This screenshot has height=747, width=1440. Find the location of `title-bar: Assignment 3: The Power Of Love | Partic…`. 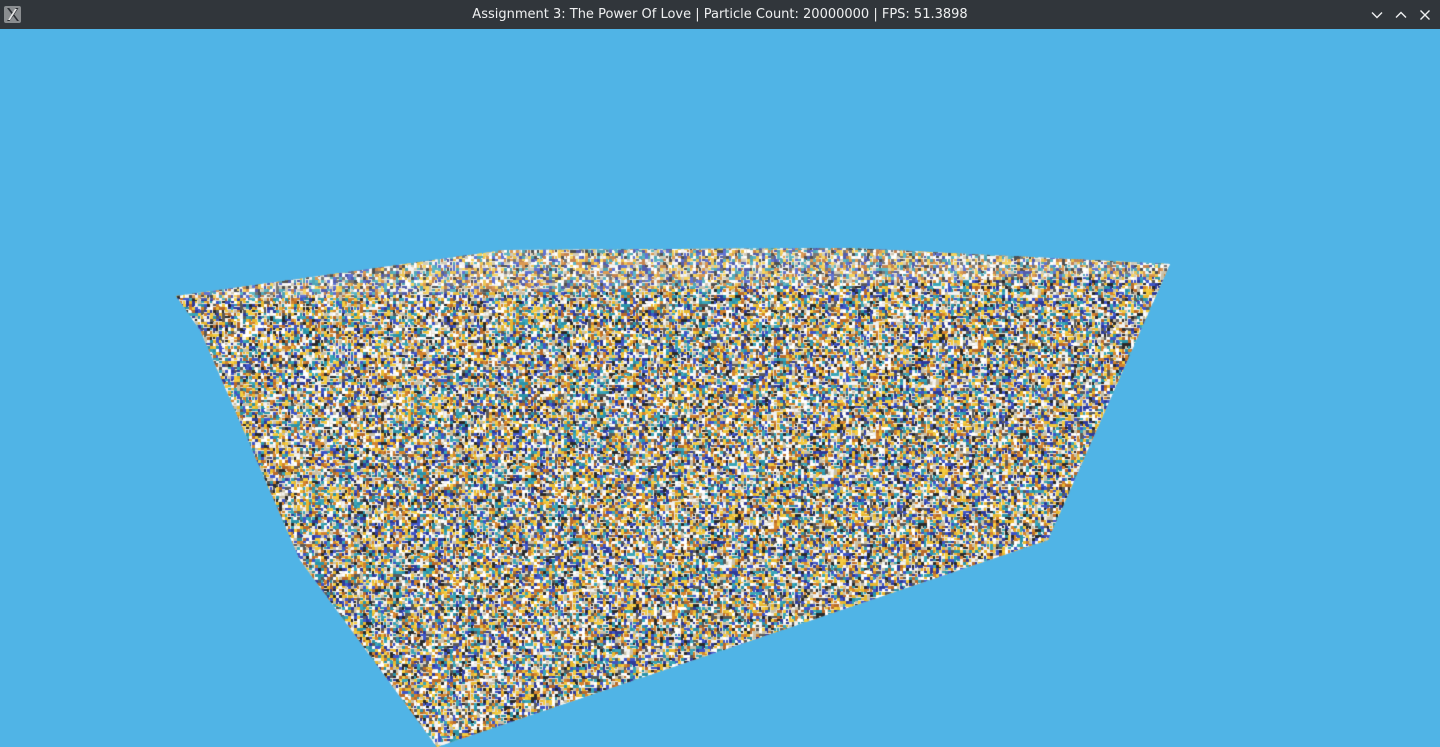

title-bar: Assignment 3: The Power Of Love | Partic… is located at coordinates (720, 14).